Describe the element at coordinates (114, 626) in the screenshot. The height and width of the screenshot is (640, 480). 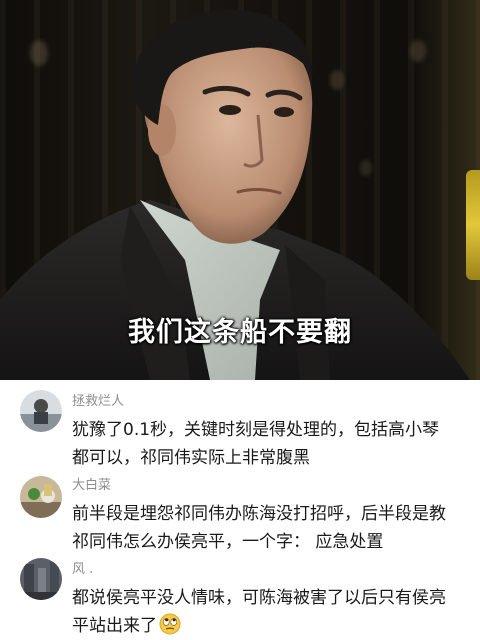
I see `comment-text-segment: 平站出来了` at that location.